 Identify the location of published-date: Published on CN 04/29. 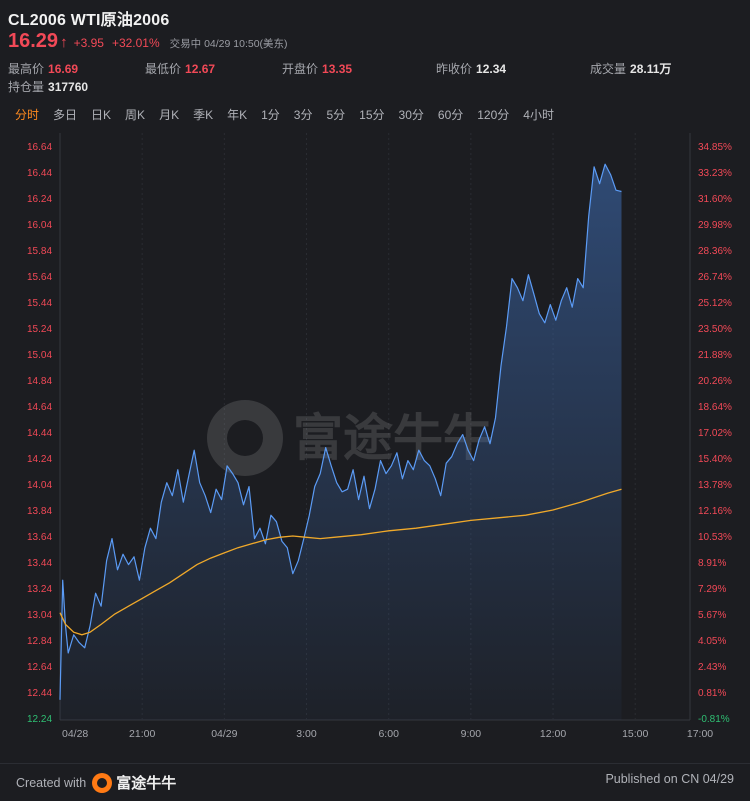
(669, 779).